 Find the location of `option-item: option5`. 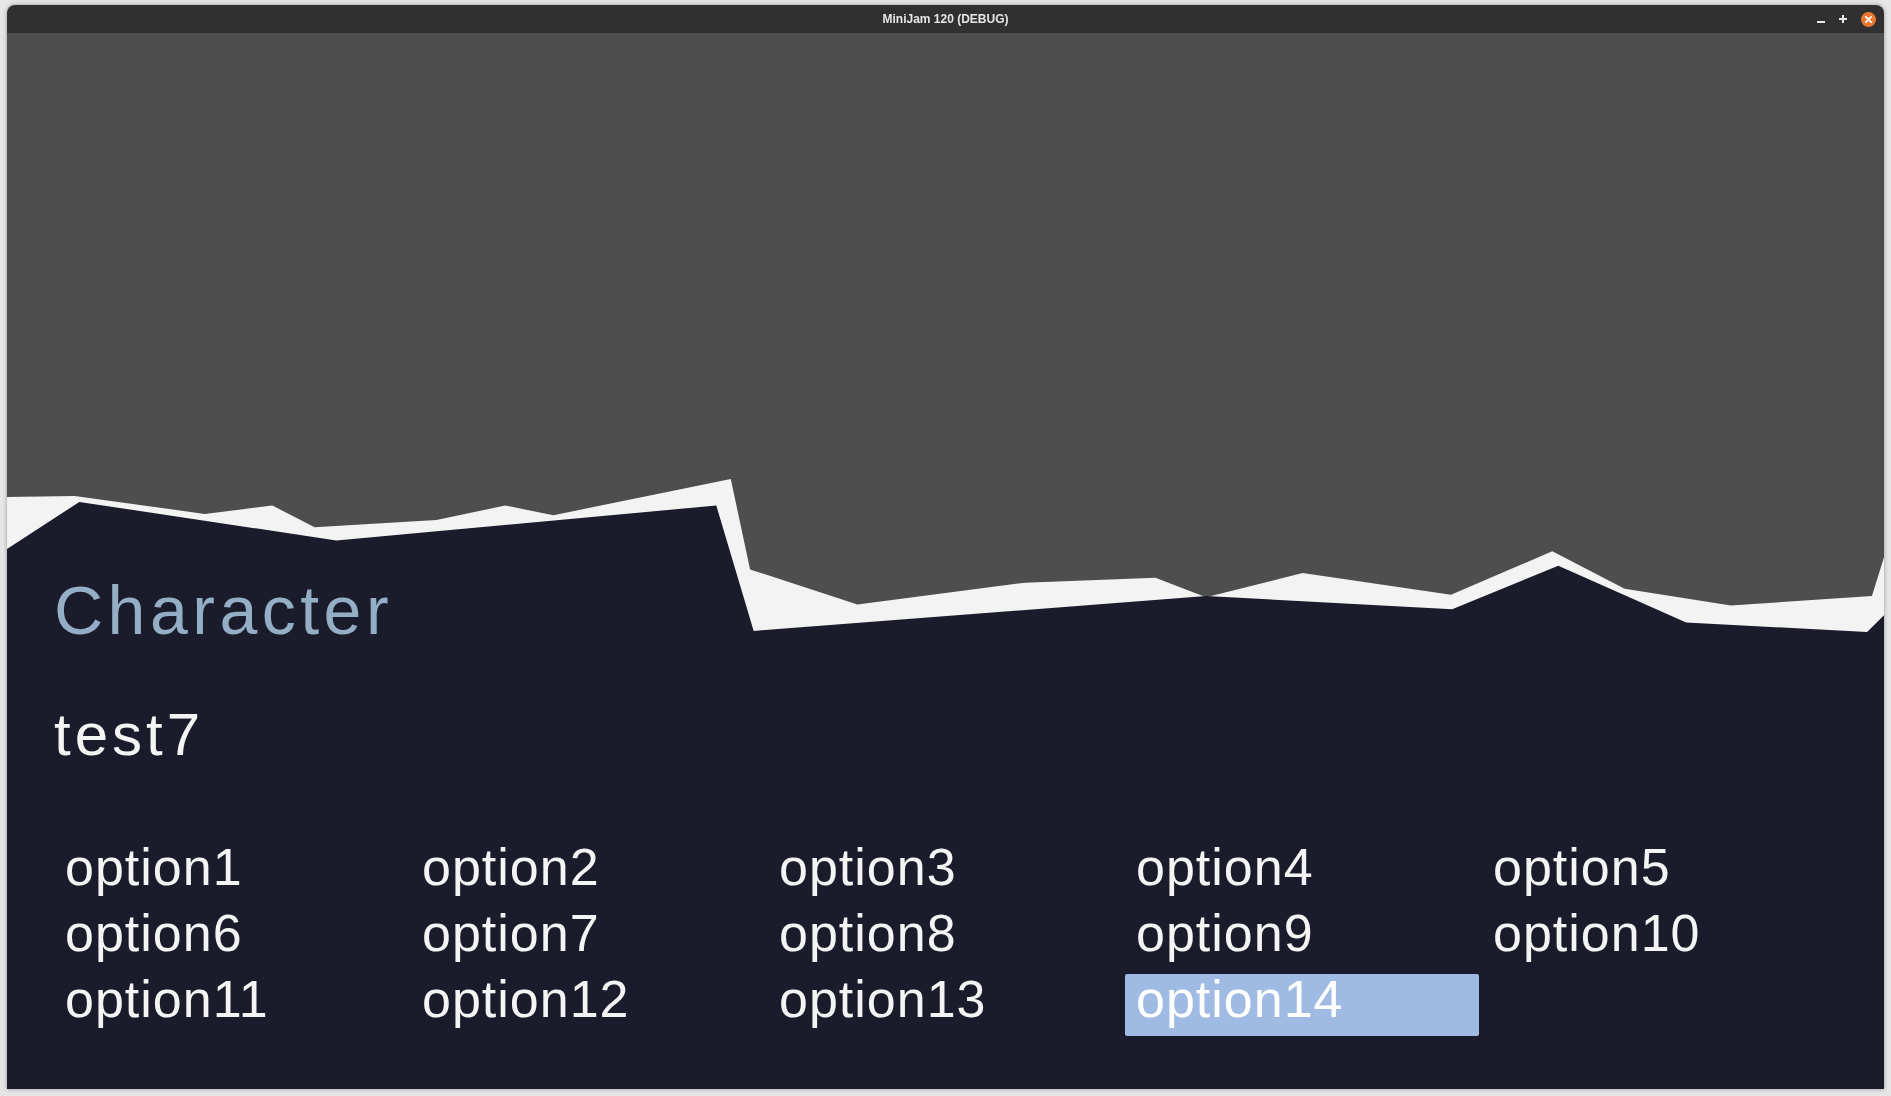

option-item: option5 is located at coordinates (1659, 873).